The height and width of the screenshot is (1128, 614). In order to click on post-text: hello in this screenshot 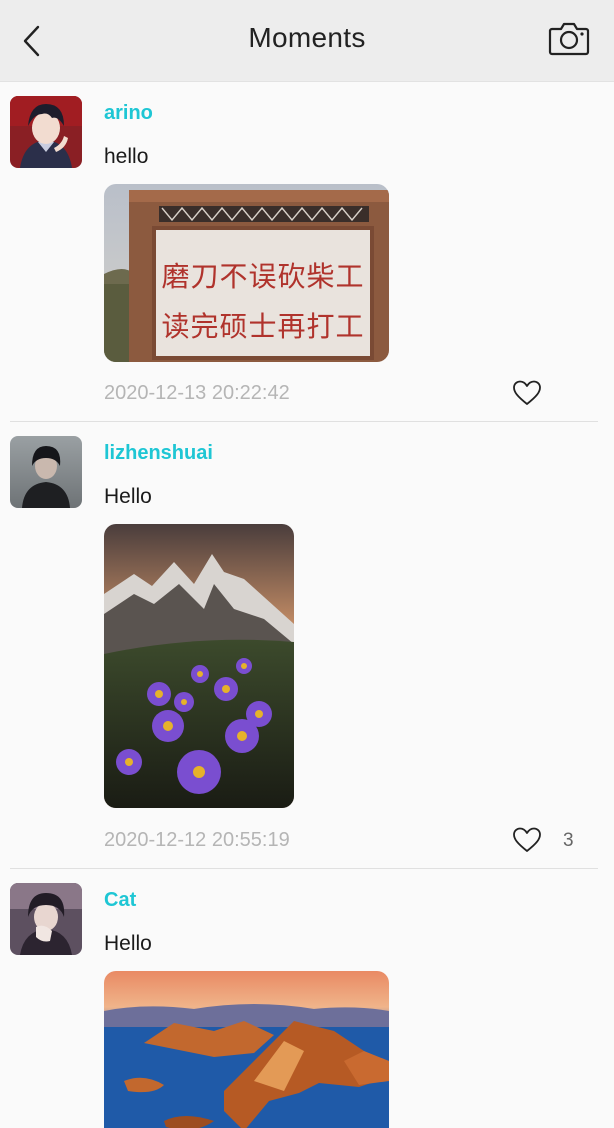, I will do `click(126, 156)`.